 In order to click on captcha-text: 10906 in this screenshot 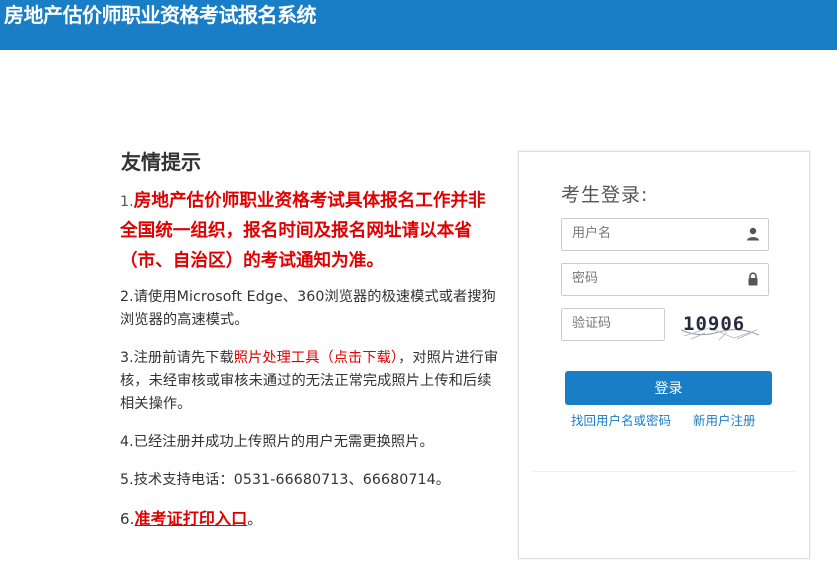, I will do `click(714, 324)`.